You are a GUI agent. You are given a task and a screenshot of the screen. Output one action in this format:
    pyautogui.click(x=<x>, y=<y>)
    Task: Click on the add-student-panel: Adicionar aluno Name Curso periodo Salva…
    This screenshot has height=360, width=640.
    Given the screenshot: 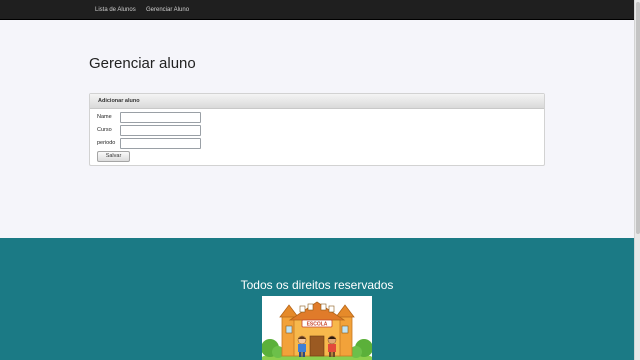 What is the action you would take?
    pyautogui.click(x=317, y=129)
    